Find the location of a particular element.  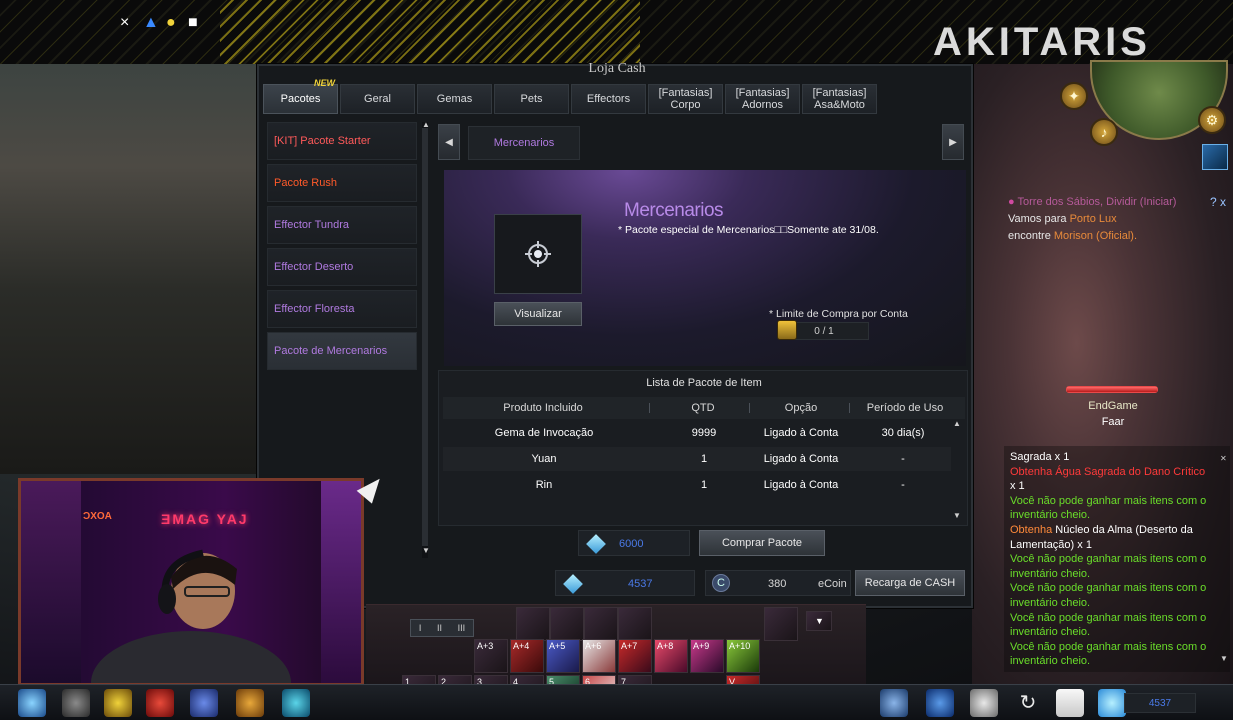

package-list-item: Pacote de Mercenarios is located at coordinates (342, 351).